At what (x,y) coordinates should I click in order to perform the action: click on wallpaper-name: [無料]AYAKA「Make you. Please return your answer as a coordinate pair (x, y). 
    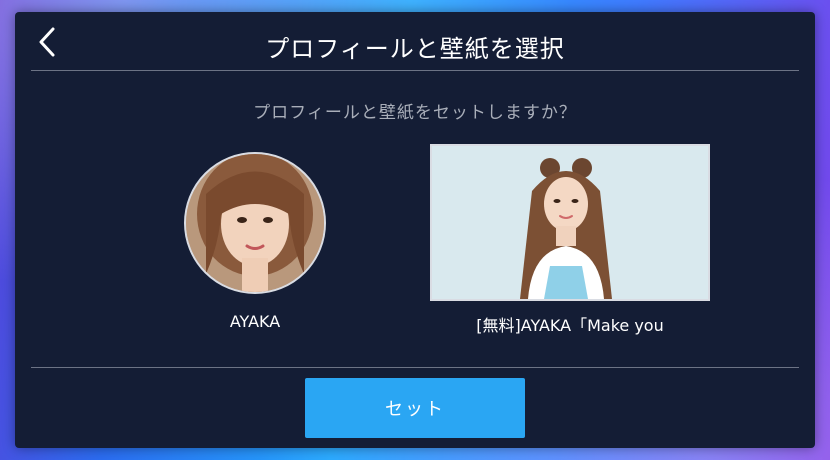
    Looking at the image, I should click on (570, 325).